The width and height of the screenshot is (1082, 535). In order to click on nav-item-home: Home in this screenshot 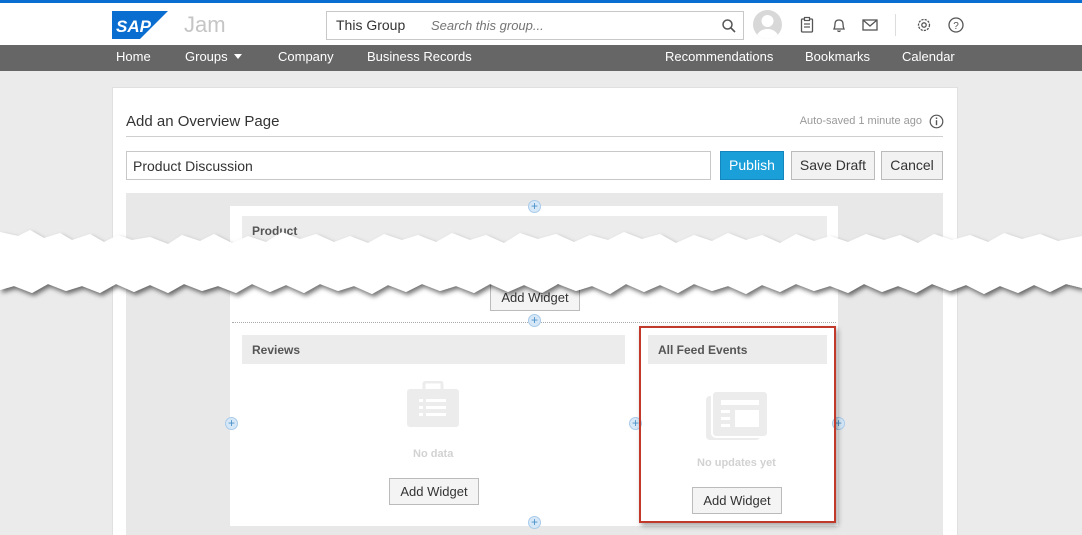, I will do `click(133, 56)`.